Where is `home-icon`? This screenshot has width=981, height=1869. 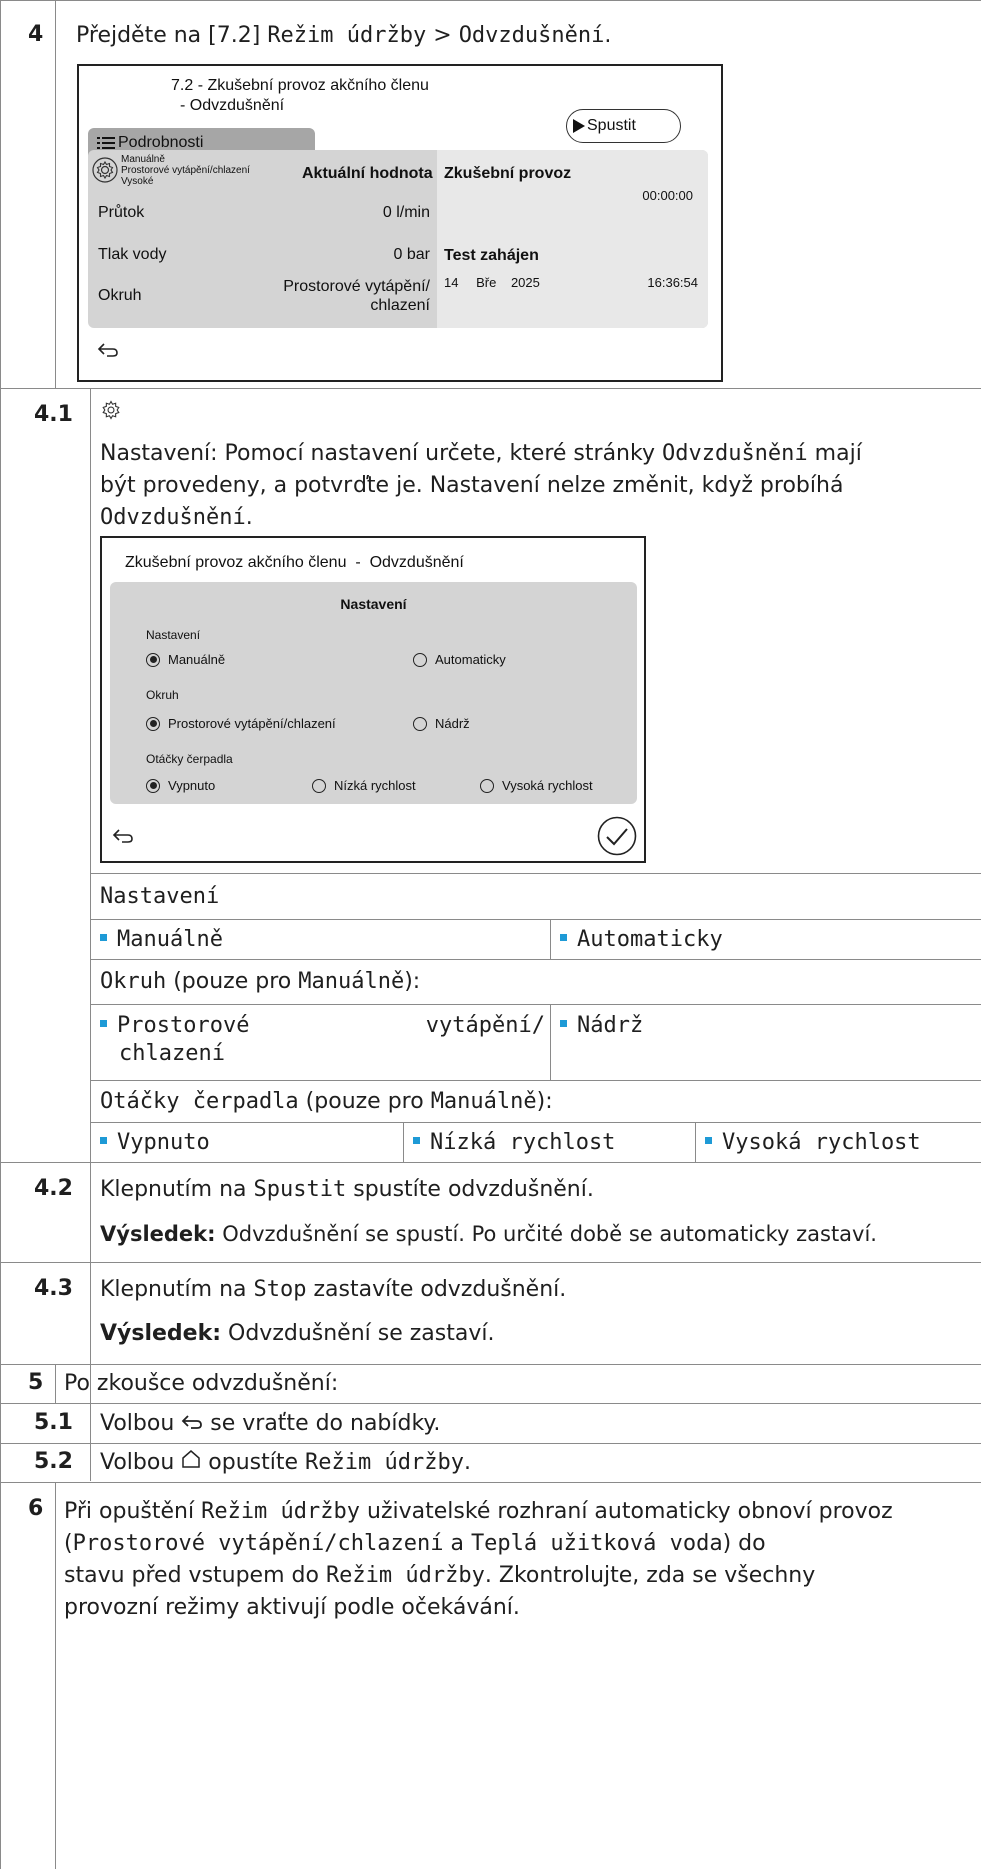
home-icon is located at coordinates (191, 1463).